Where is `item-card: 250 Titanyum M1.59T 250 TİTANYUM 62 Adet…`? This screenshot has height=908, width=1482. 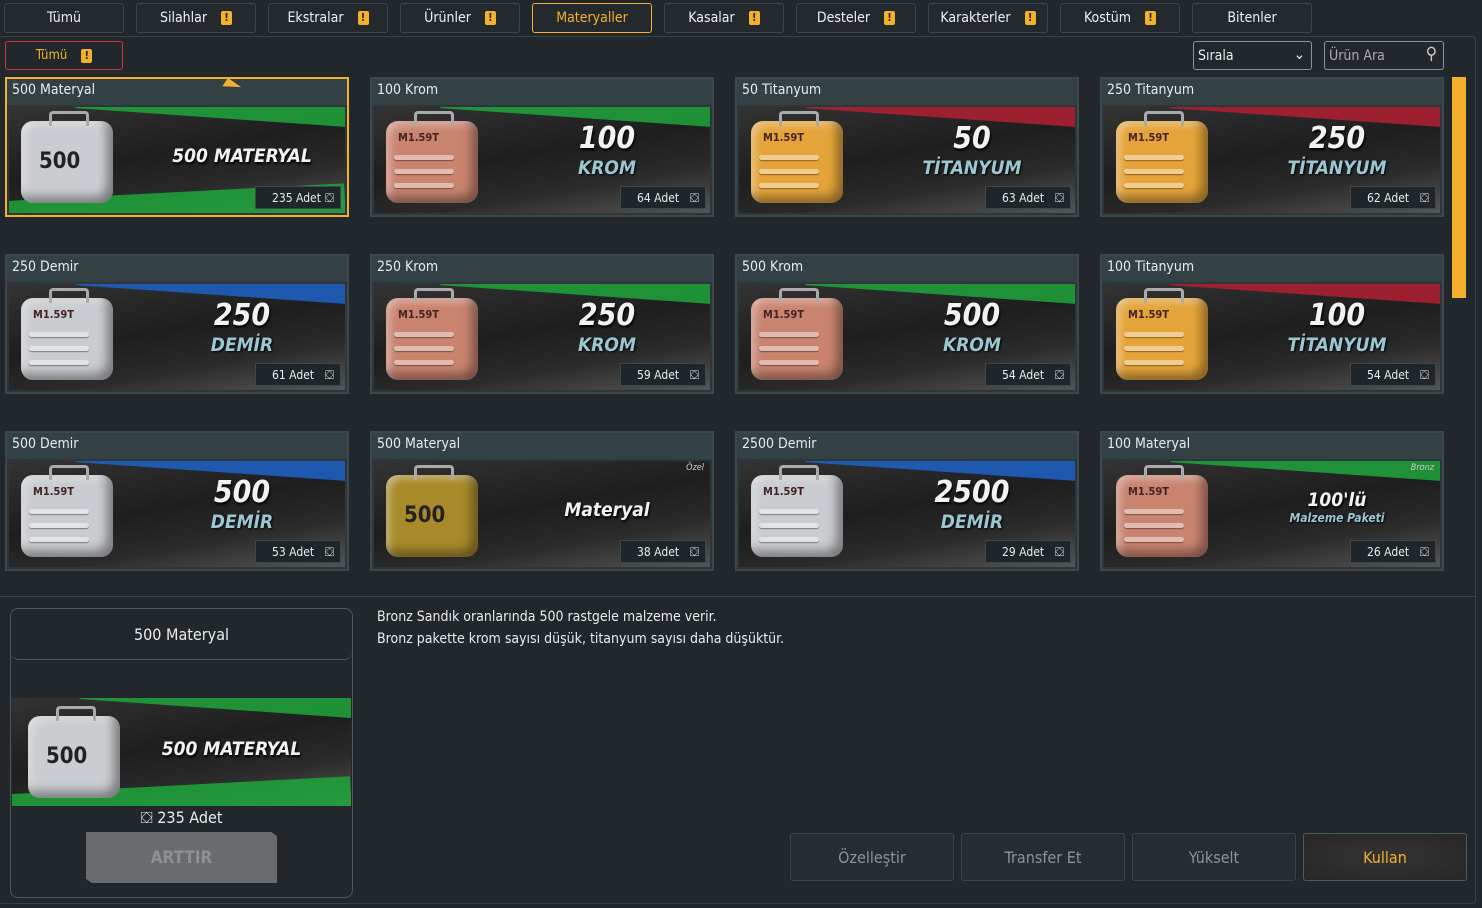
item-card: 250 Titanyum M1.59T 250 TİTANYUM 62 Adet… is located at coordinates (1272, 147).